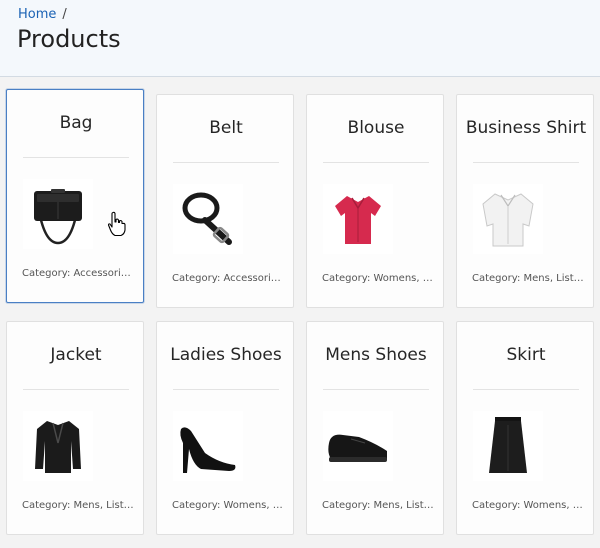 Image resolution: width=600 pixels, height=548 pixels. I want to click on breadcrumb: Home /, so click(42, 14).